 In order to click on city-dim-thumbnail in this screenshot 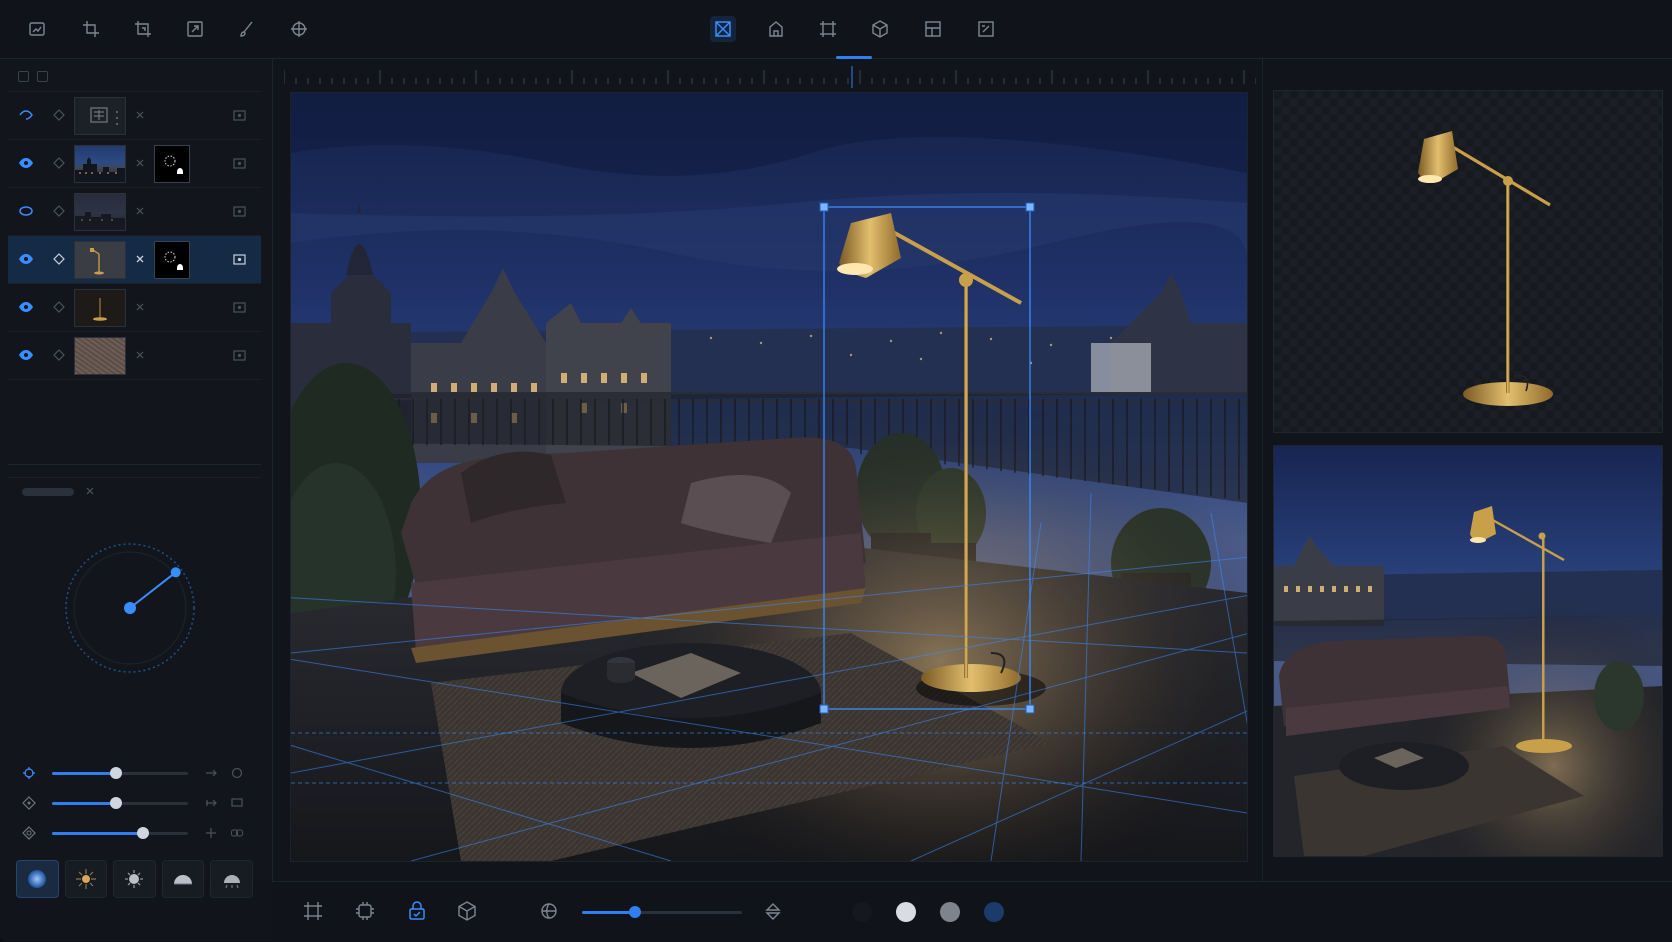, I will do `click(100, 212)`.